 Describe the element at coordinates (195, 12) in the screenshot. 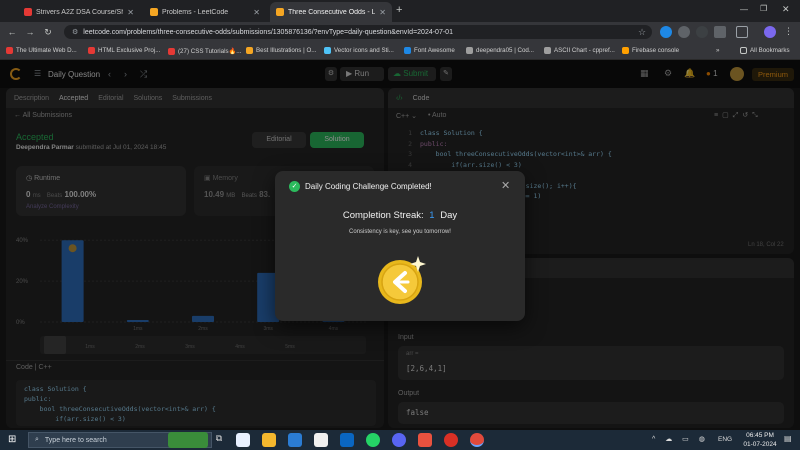

I see `tab-title: Problems - LeetCode` at that location.